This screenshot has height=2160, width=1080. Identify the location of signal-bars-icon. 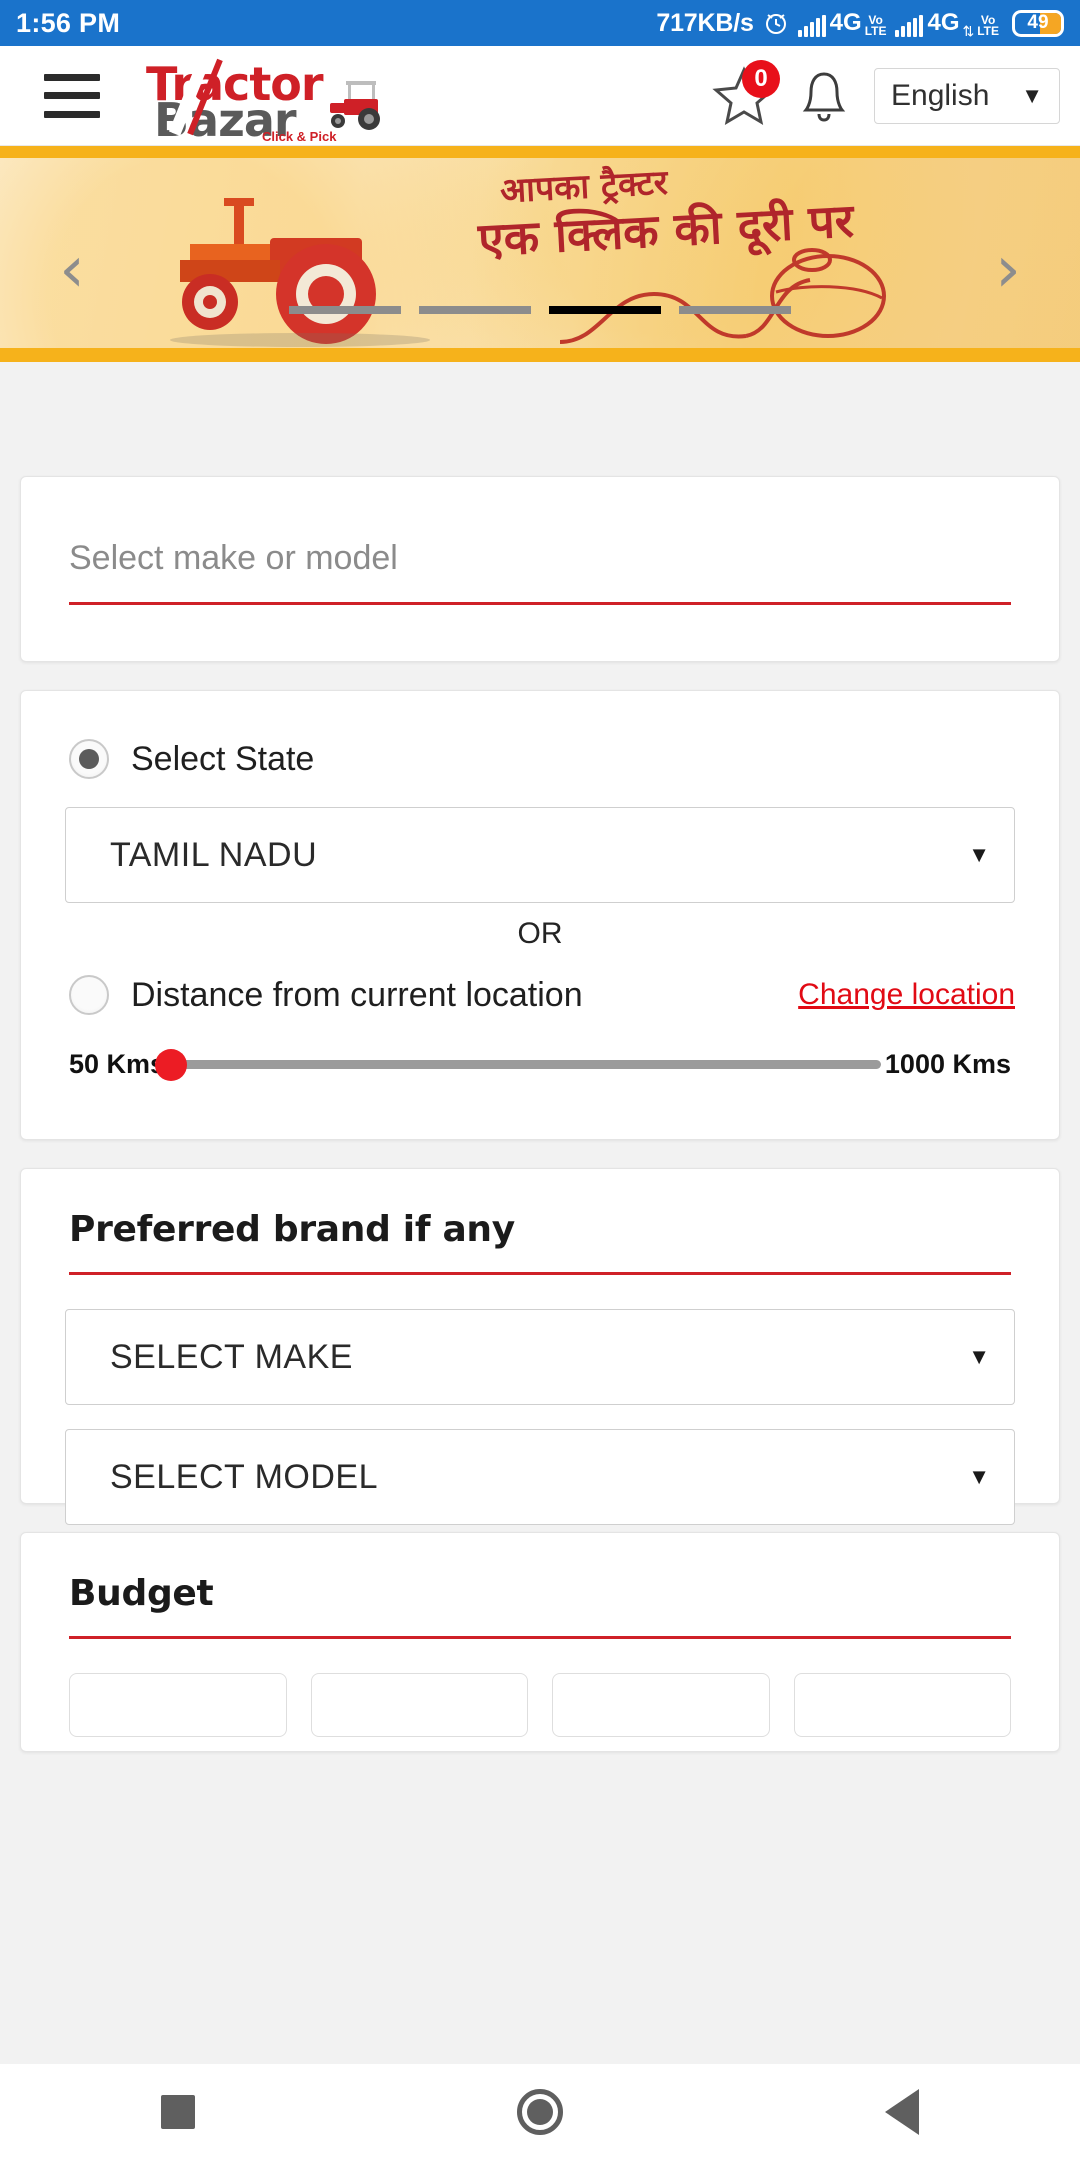
(811, 26).